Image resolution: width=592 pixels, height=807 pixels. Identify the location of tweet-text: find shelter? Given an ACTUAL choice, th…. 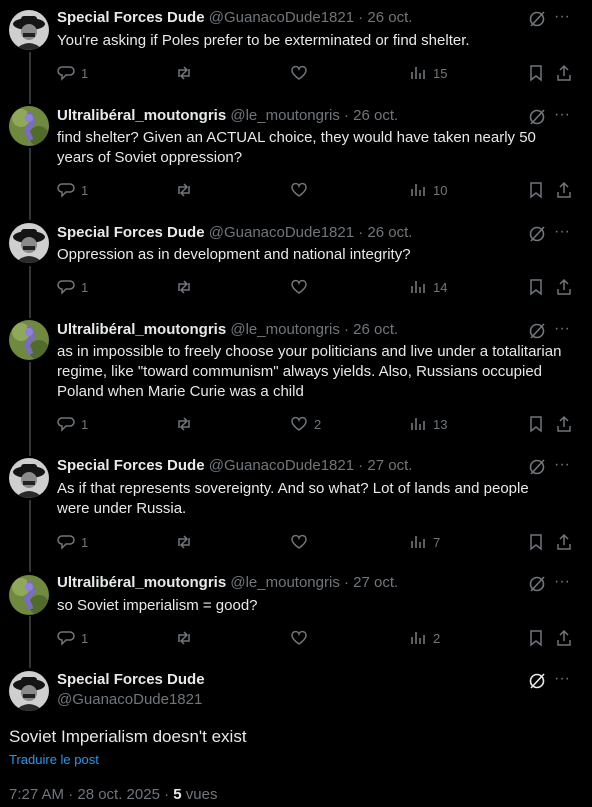
(299, 147).